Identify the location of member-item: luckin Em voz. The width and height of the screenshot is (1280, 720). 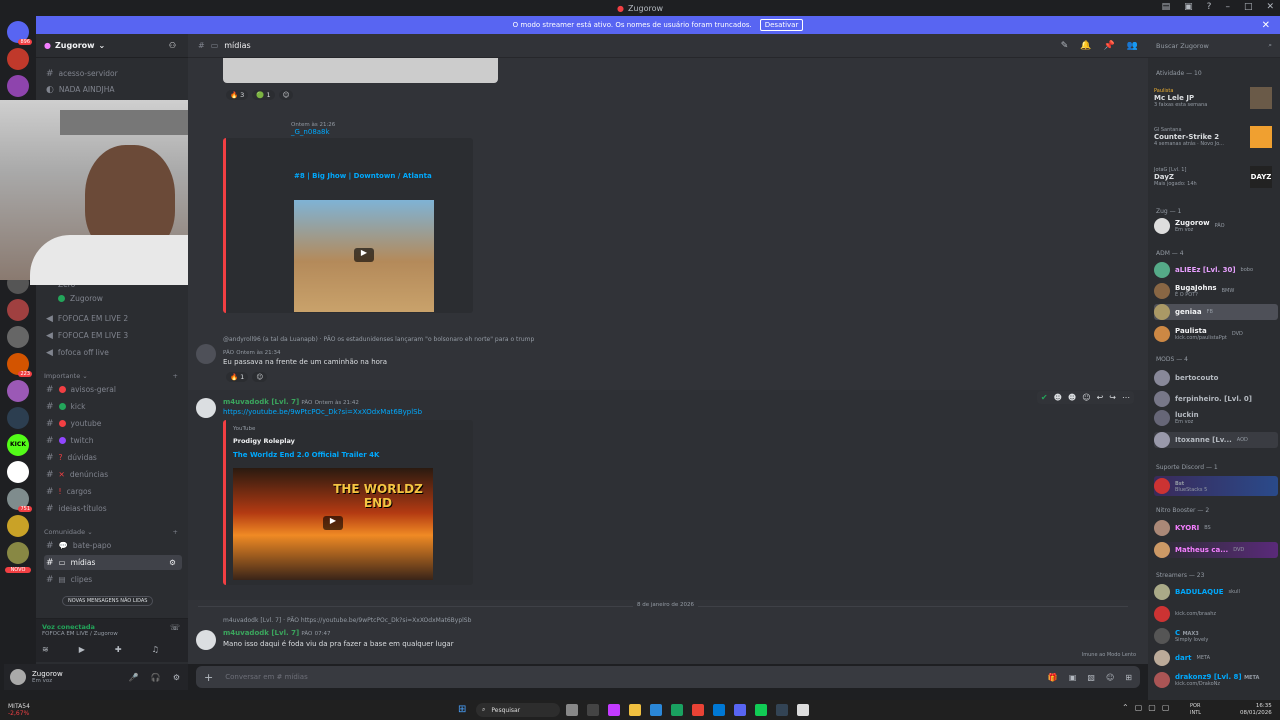
(1216, 418).